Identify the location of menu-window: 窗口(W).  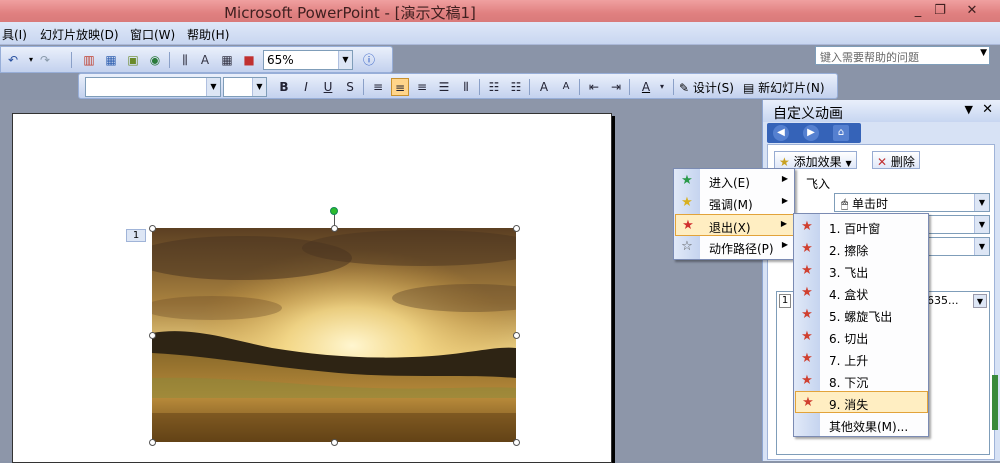
(152, 34).